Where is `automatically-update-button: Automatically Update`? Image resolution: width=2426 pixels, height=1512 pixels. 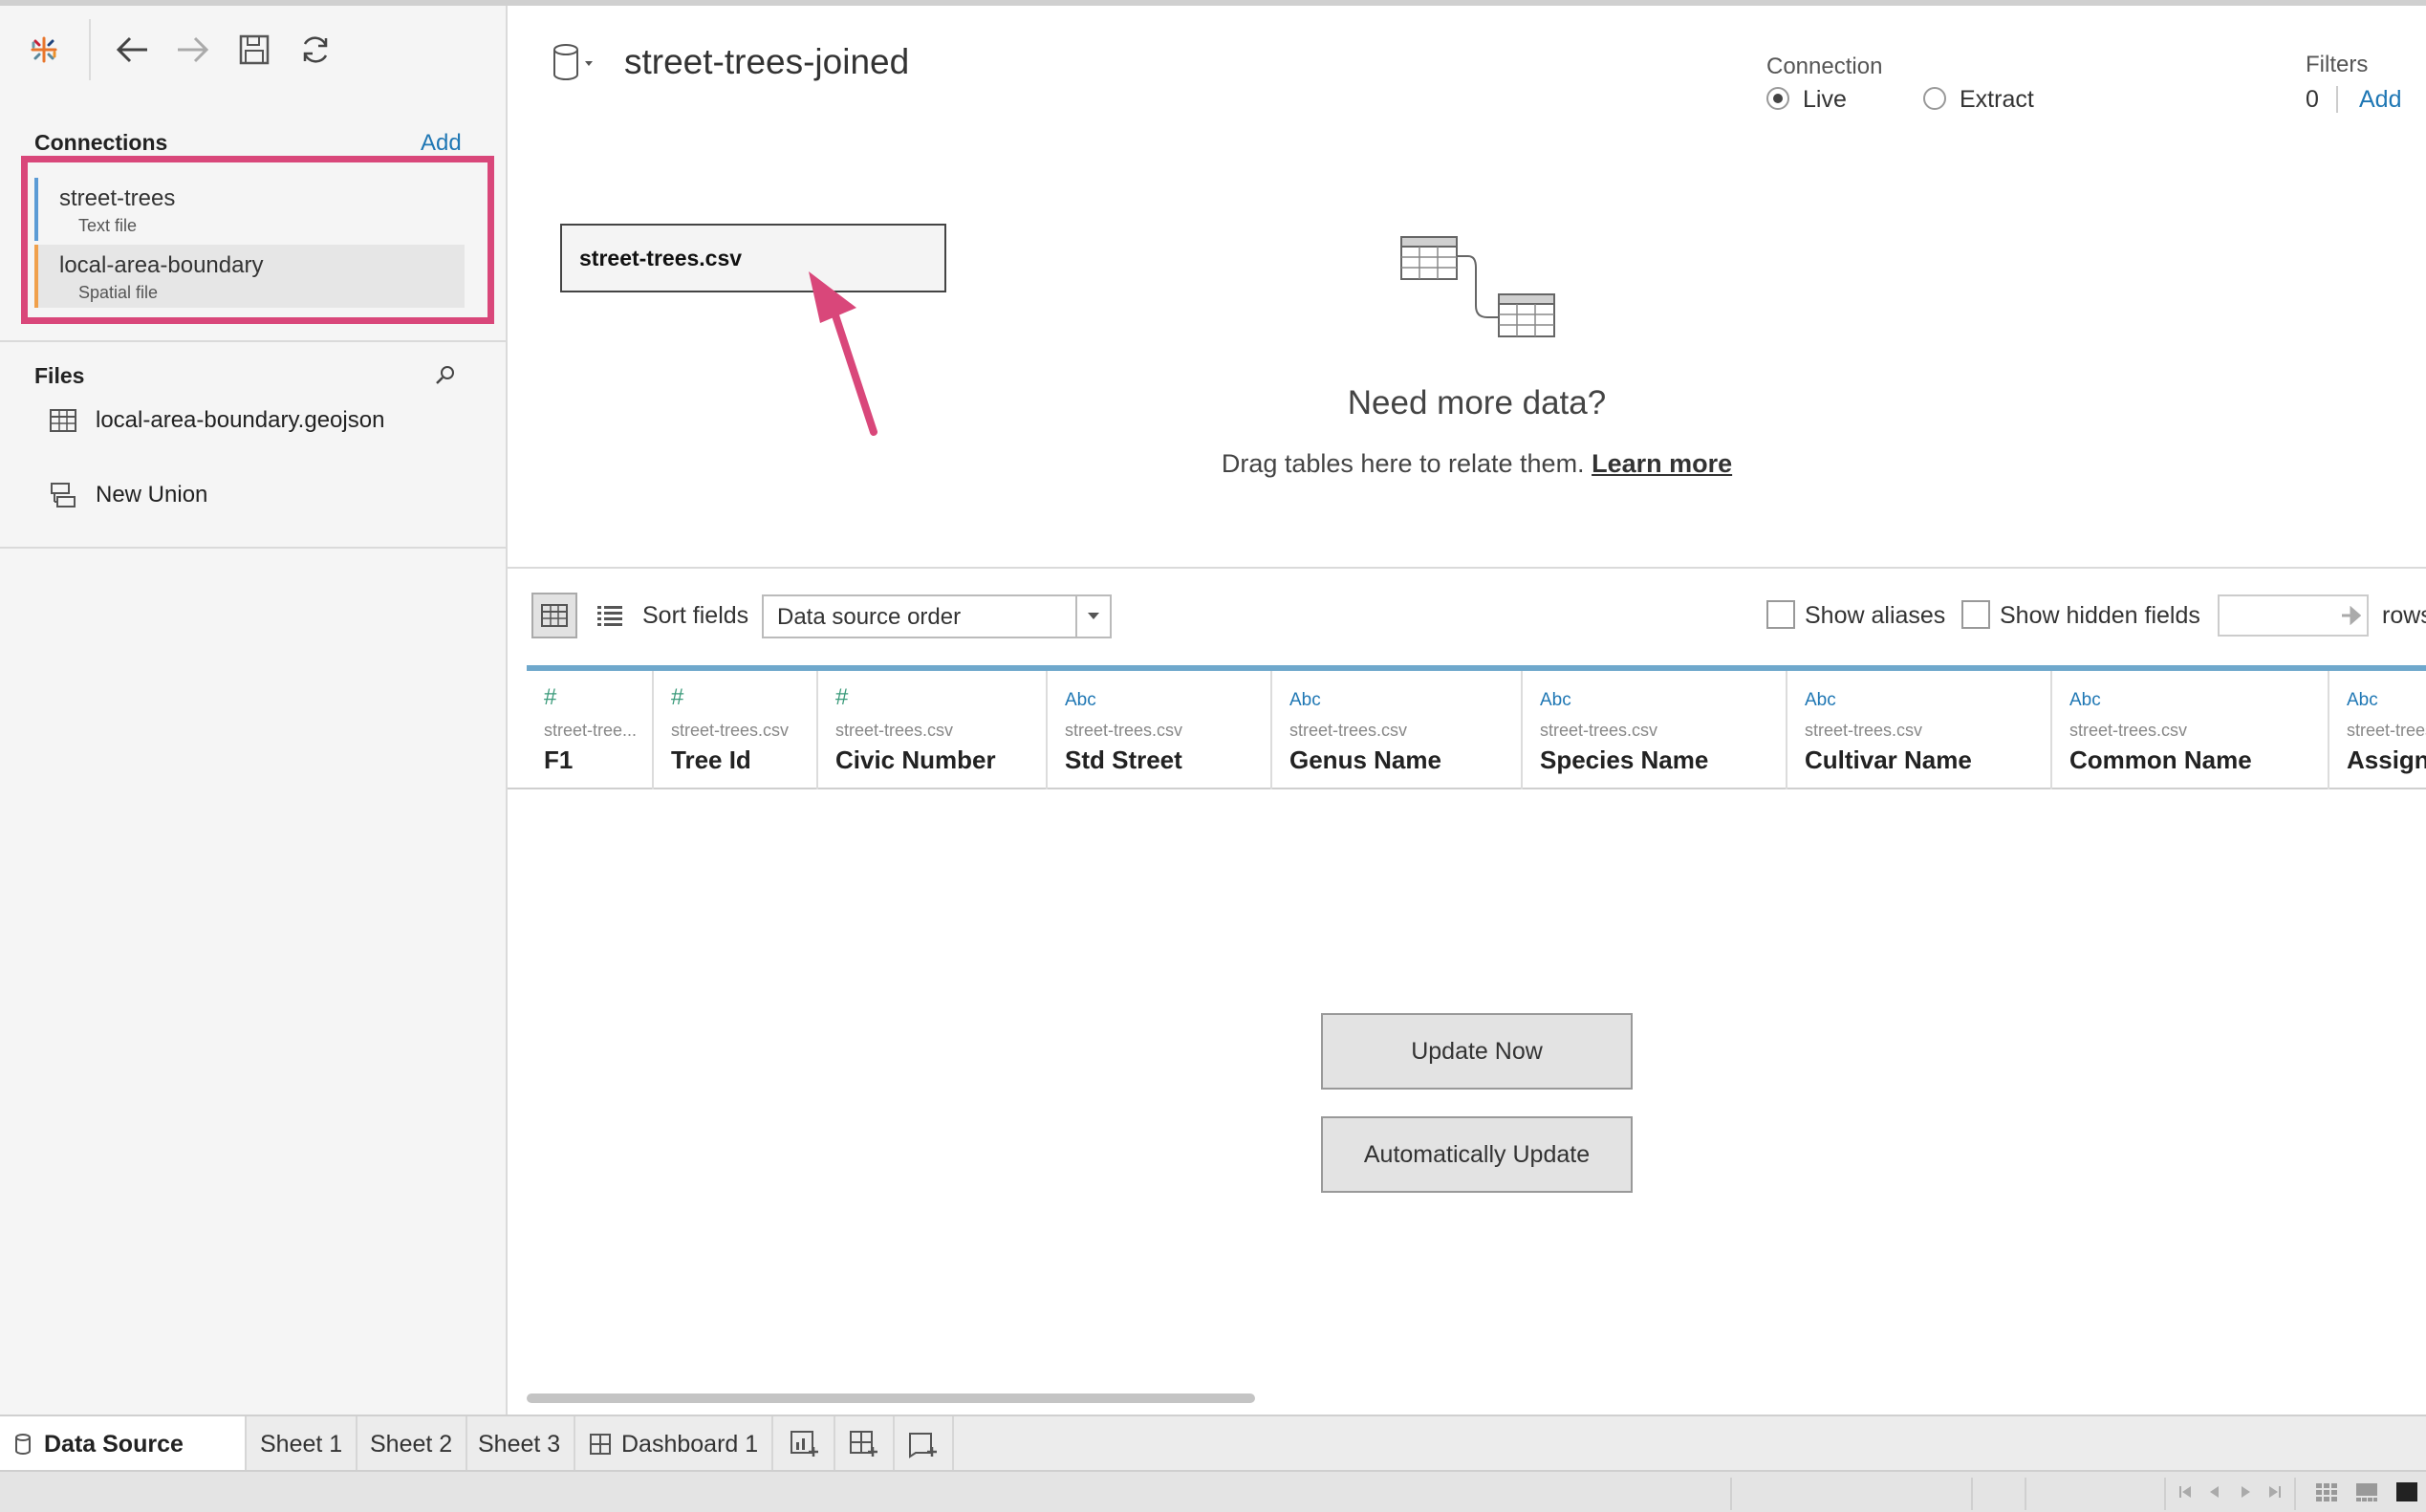 automatically-update-button: Automatically Update is located at coordinates (1477, 1154).